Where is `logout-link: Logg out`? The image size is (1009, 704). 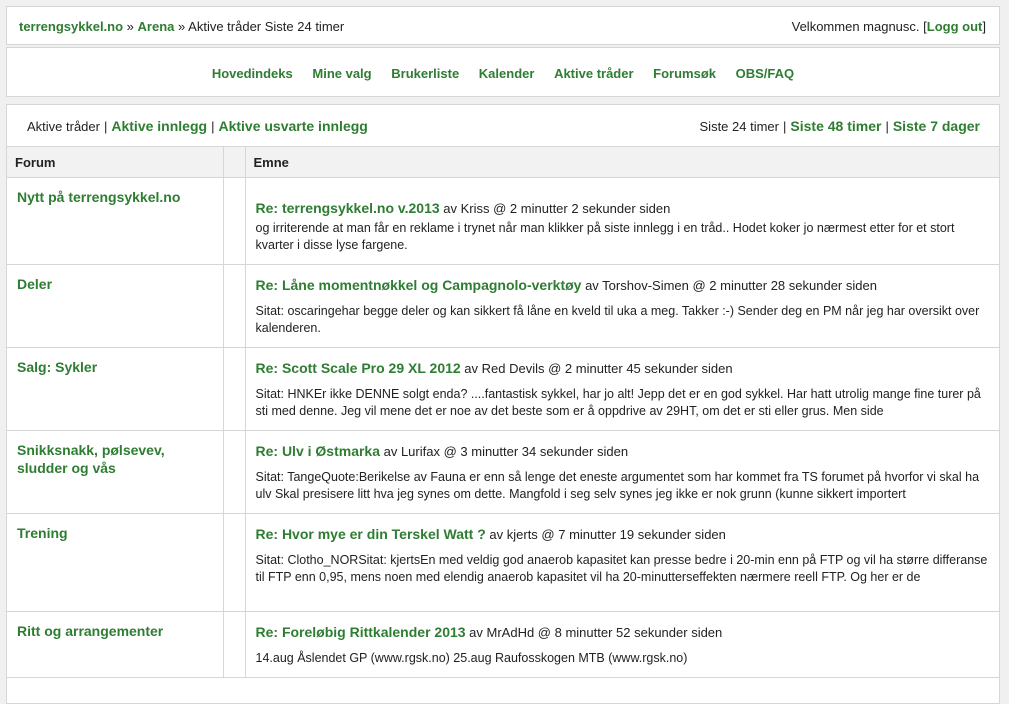 logout-link: Logg out is located at coordinates (955, 26).